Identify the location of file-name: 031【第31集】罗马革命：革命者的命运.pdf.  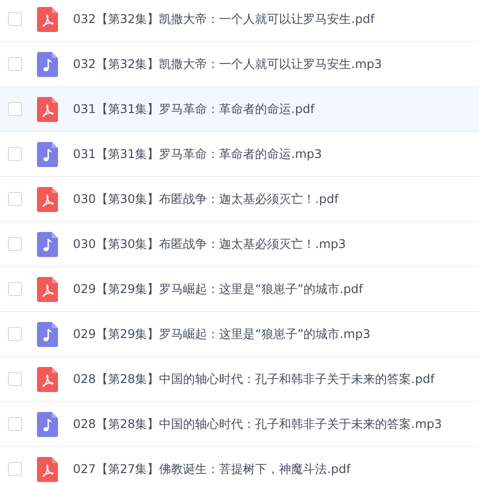
(193, 109).